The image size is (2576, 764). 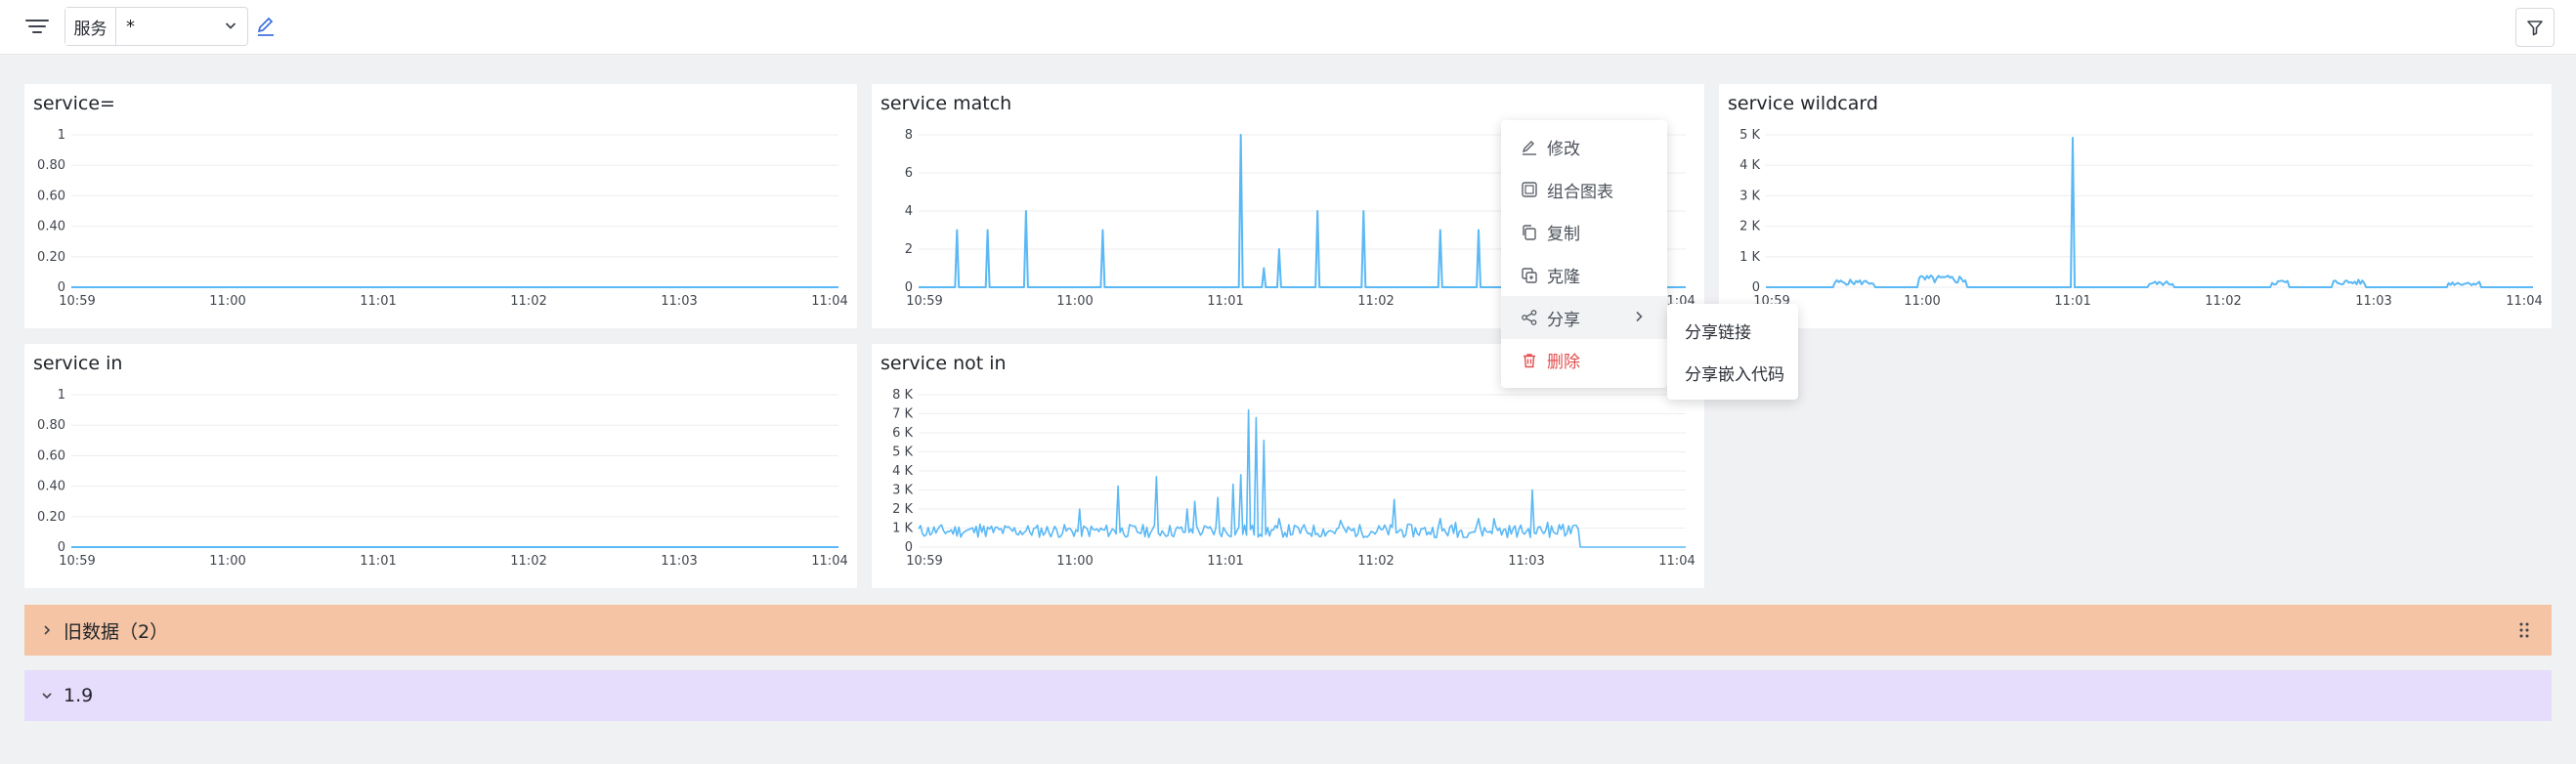 What do you see at coordinates (2524, 630) in the screenshot?
I see `drag-handle-icon` at bounding box center [2524, 630].